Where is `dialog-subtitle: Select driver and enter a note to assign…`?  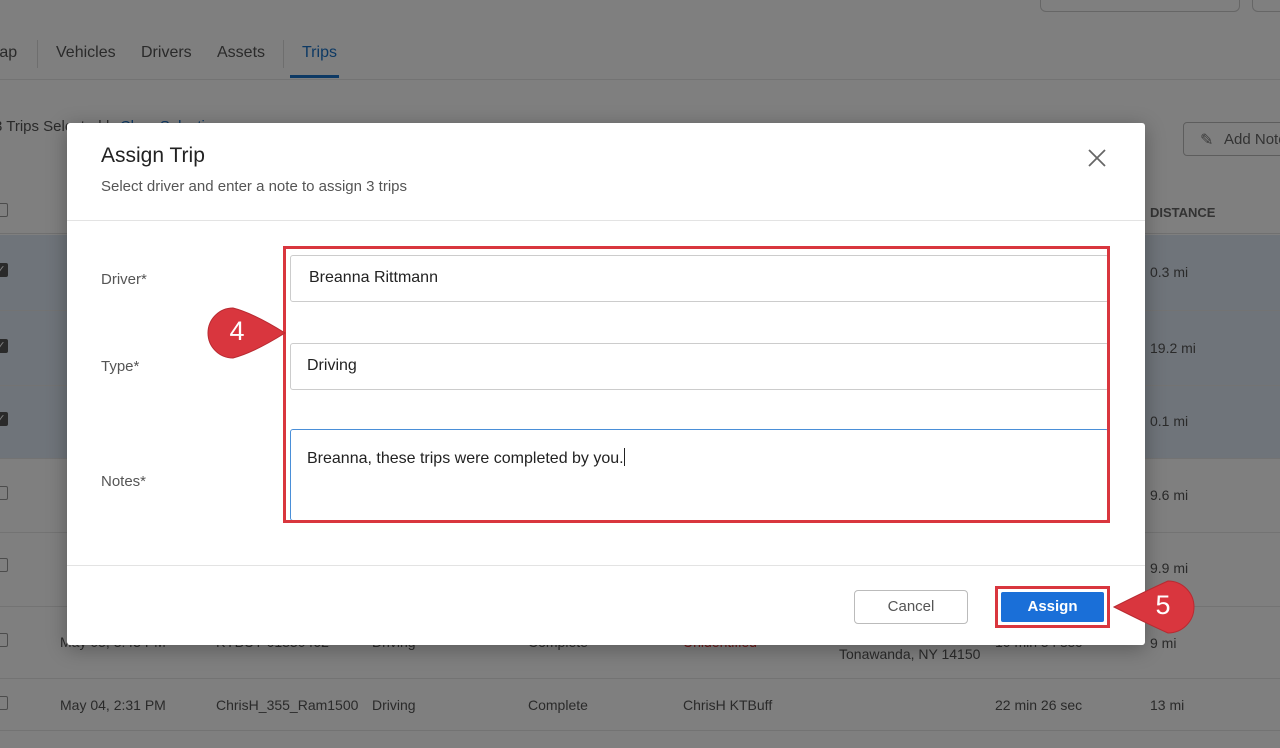
dialog-subtitle: Select driver and enter a note to assign… is located at coordinates (254, 186).